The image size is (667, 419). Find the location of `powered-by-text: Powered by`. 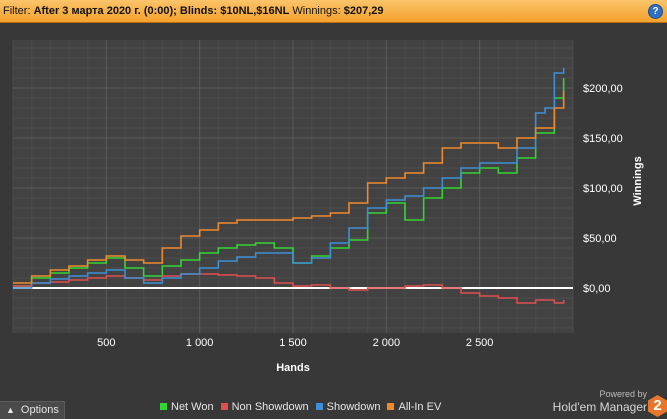

powered-by-text: Powered by is located at coordinates (623, 394).